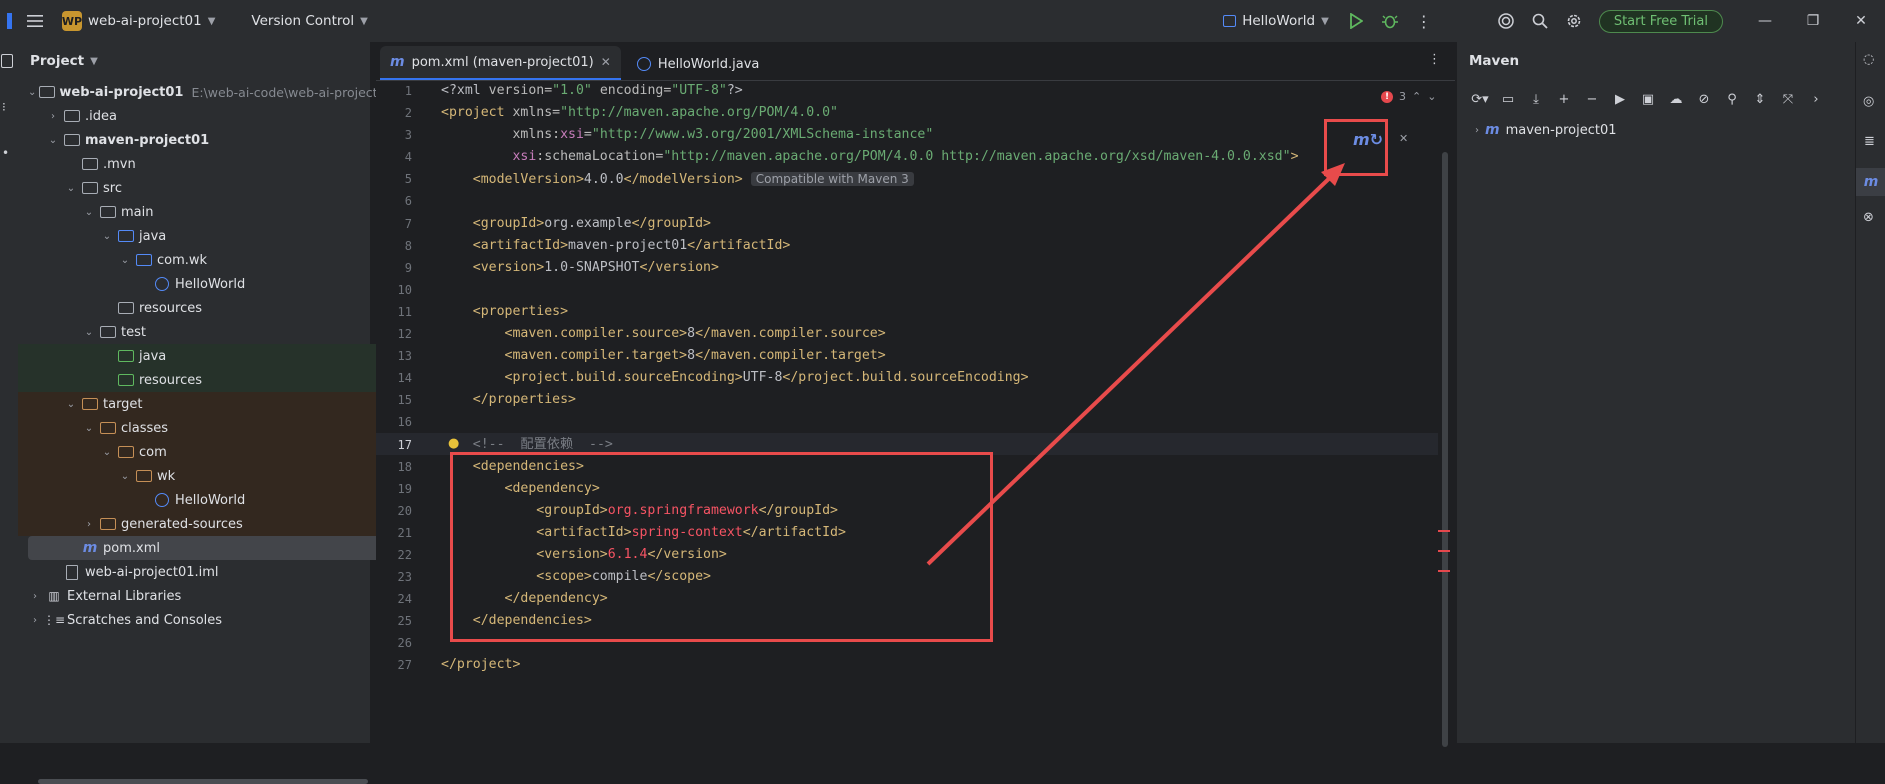 This screenshot has width=1885, height=784. Describe the element at coordinates (1508, 99) in the screenshot. I see `add-folder-icon: ▭` at that location.